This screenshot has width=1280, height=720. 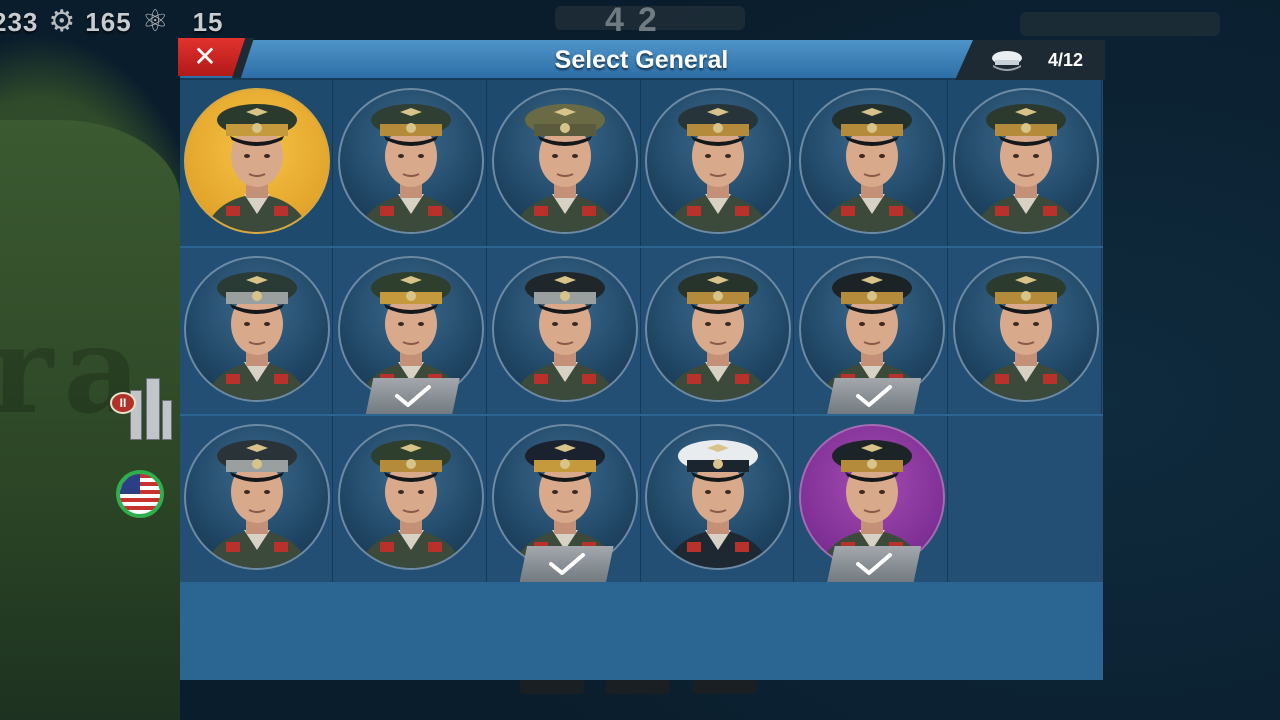 I want to click on city-level-badge: II, so click(x=123, y=403).